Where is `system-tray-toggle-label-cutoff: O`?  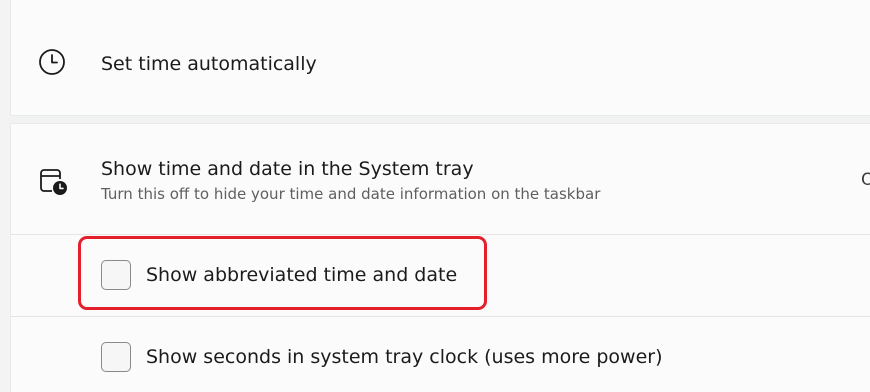 system-tray-toggle-label-cutoff: O is located at coordinates (865, 180).